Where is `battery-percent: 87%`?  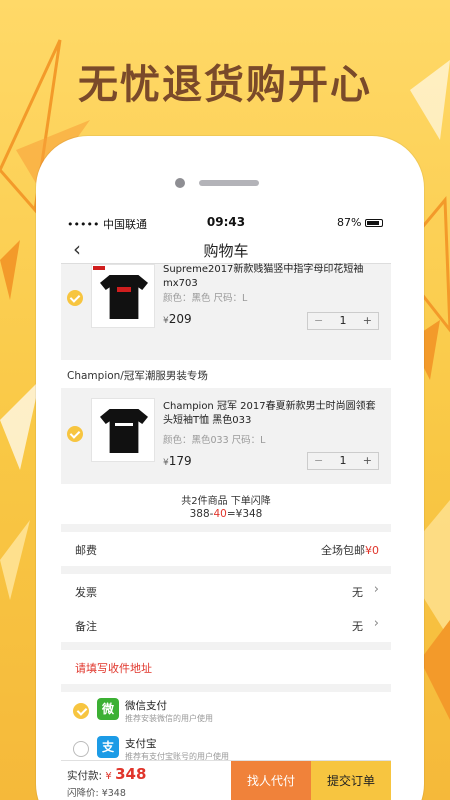 battery-percent: 87% is located at coordinates (349, 222).